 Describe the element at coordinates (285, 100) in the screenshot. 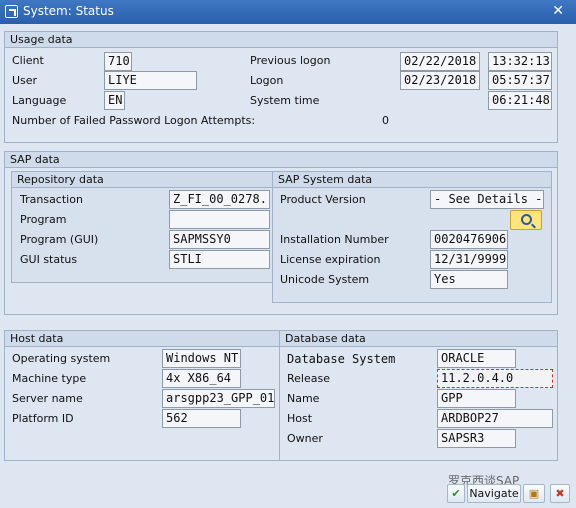

I see `system-time-label: System time` at that location.